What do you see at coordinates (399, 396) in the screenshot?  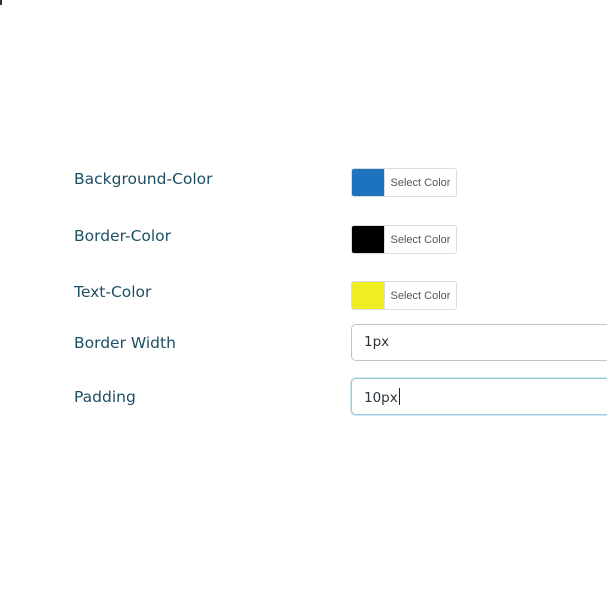 I see `text-caret` at bounding box center [399, 396].